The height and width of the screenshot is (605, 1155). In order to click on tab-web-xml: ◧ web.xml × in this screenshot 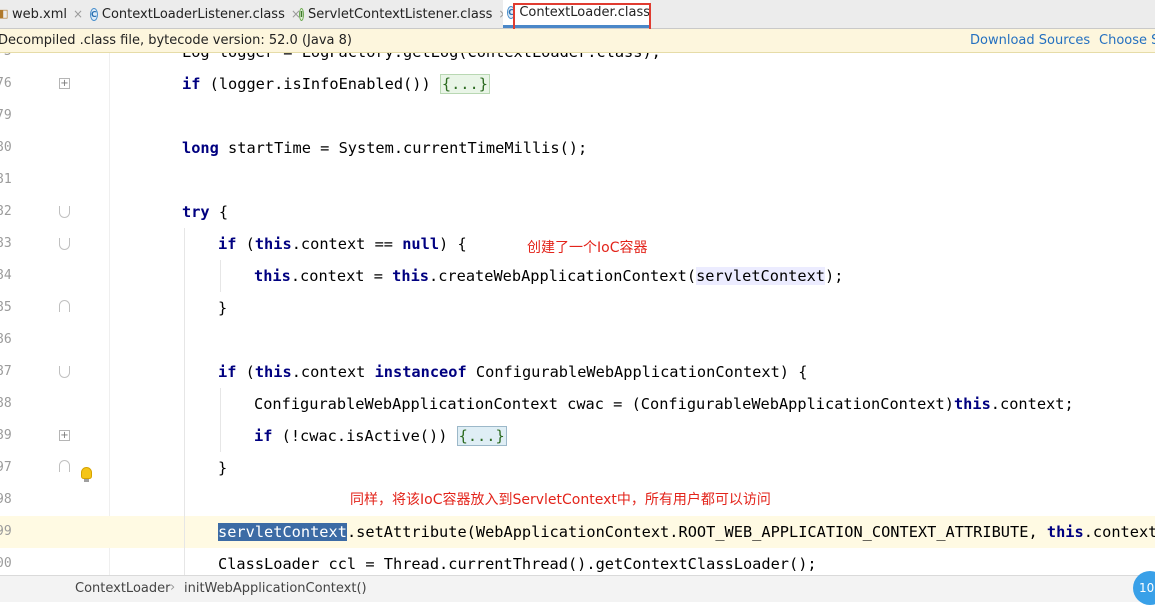, I will do `click(41, 14)`.